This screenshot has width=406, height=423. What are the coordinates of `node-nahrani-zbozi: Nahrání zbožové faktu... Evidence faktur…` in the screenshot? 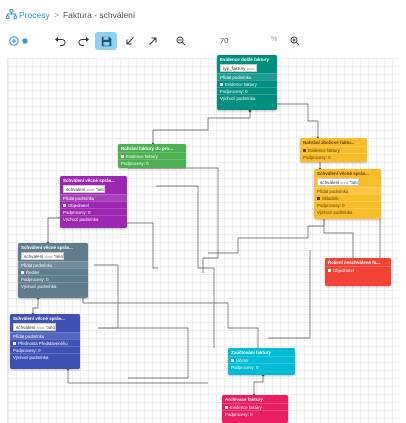 It's located at (333, 150).